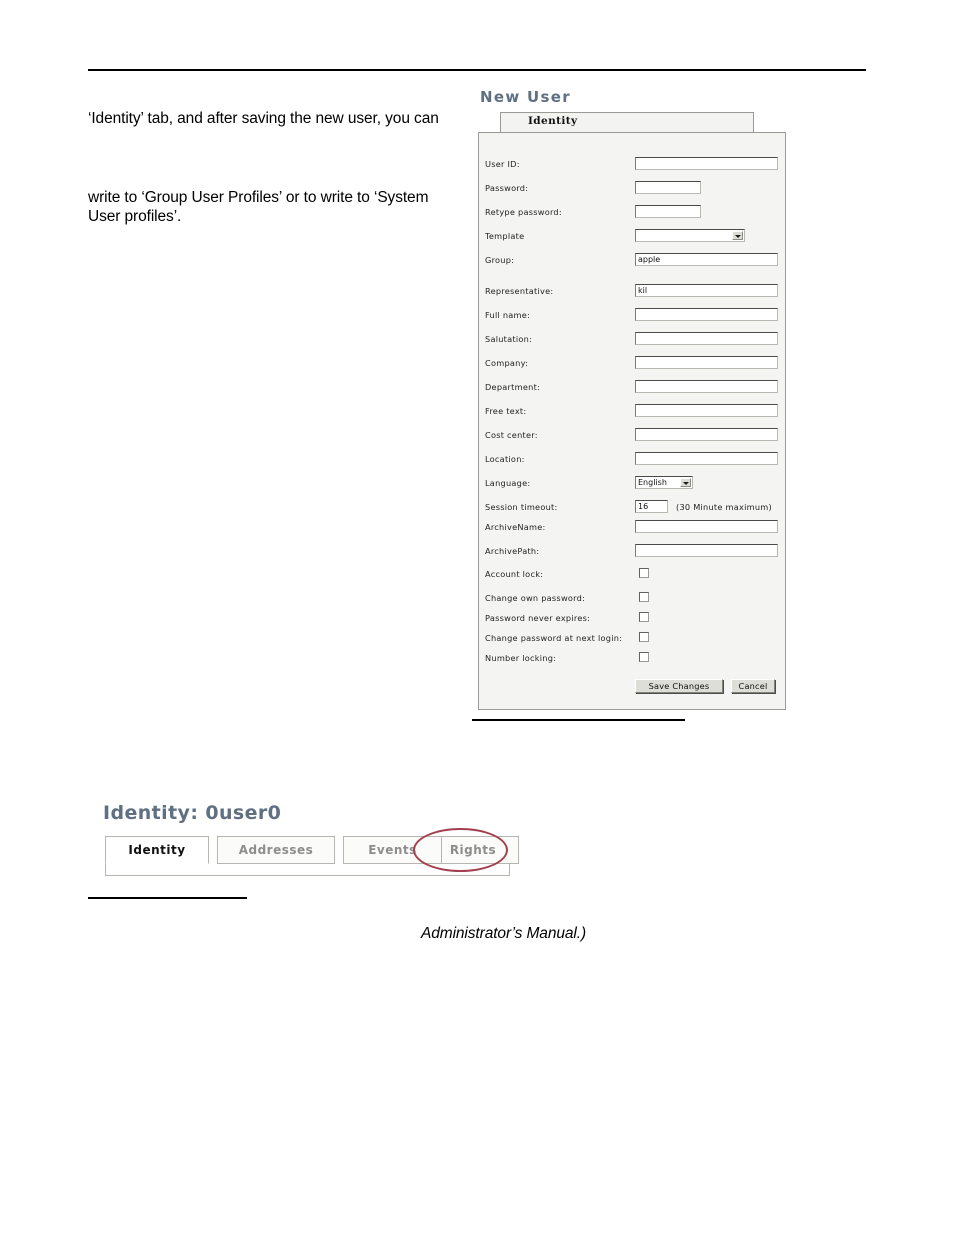  What do you see at coordinates (706, 314) in the screenshot?
I see `full-name-input` at bounding box center [706, 314].